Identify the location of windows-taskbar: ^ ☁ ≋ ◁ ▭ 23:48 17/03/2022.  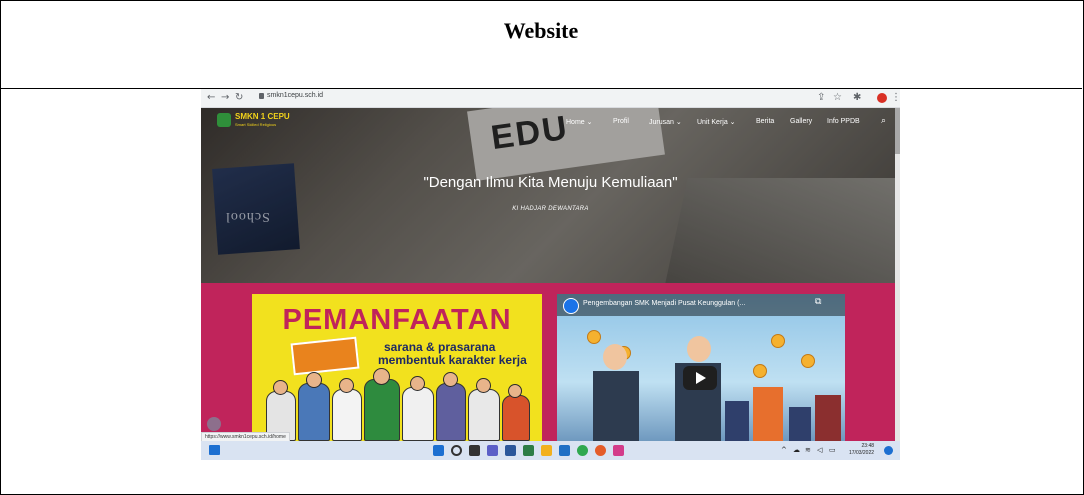
(550, 450).